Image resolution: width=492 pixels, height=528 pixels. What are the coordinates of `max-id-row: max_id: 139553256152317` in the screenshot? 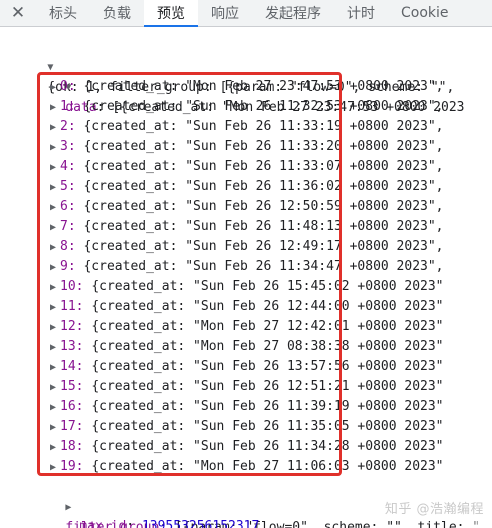 It's located at (153, 512).